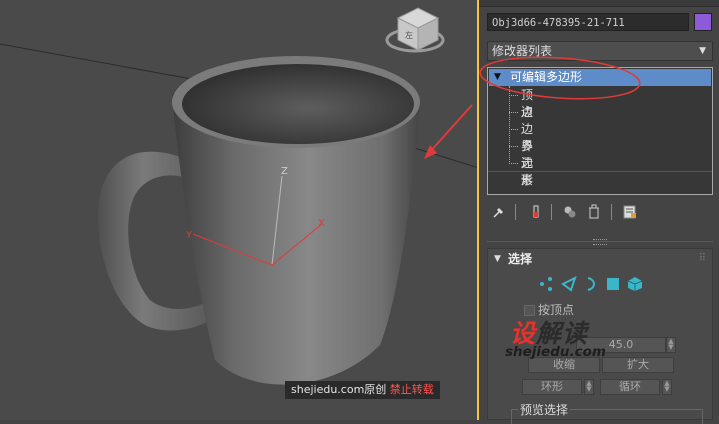  What do you see at coordinates (599, 3) in the screenshot?
I see `command-panel-tabs` at bounding box center [599, 3].